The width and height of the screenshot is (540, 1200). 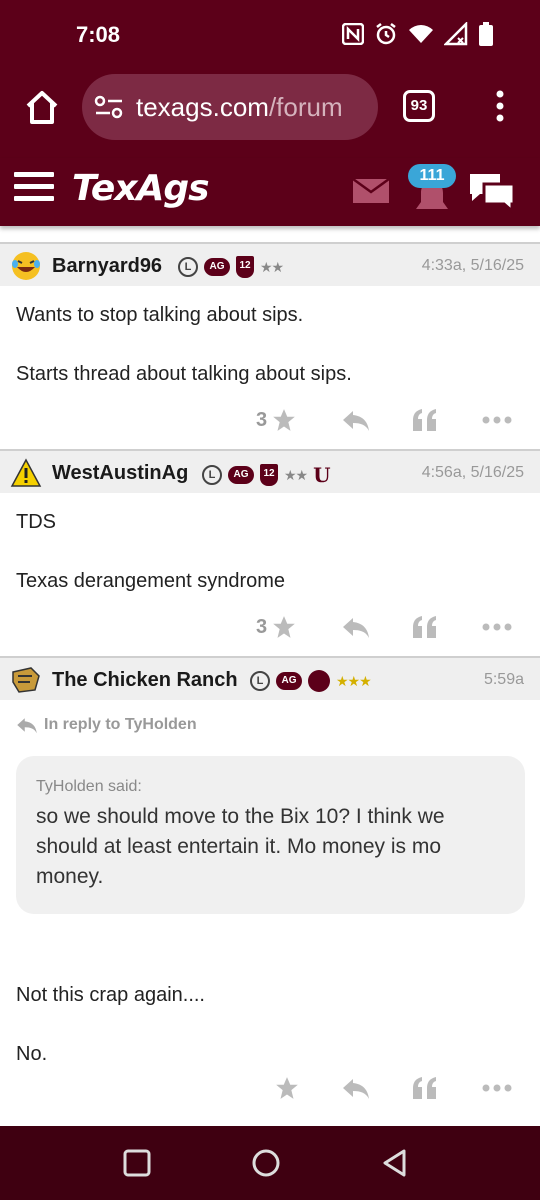 I want to click on recents-icon, so click(x=137, y=1163).